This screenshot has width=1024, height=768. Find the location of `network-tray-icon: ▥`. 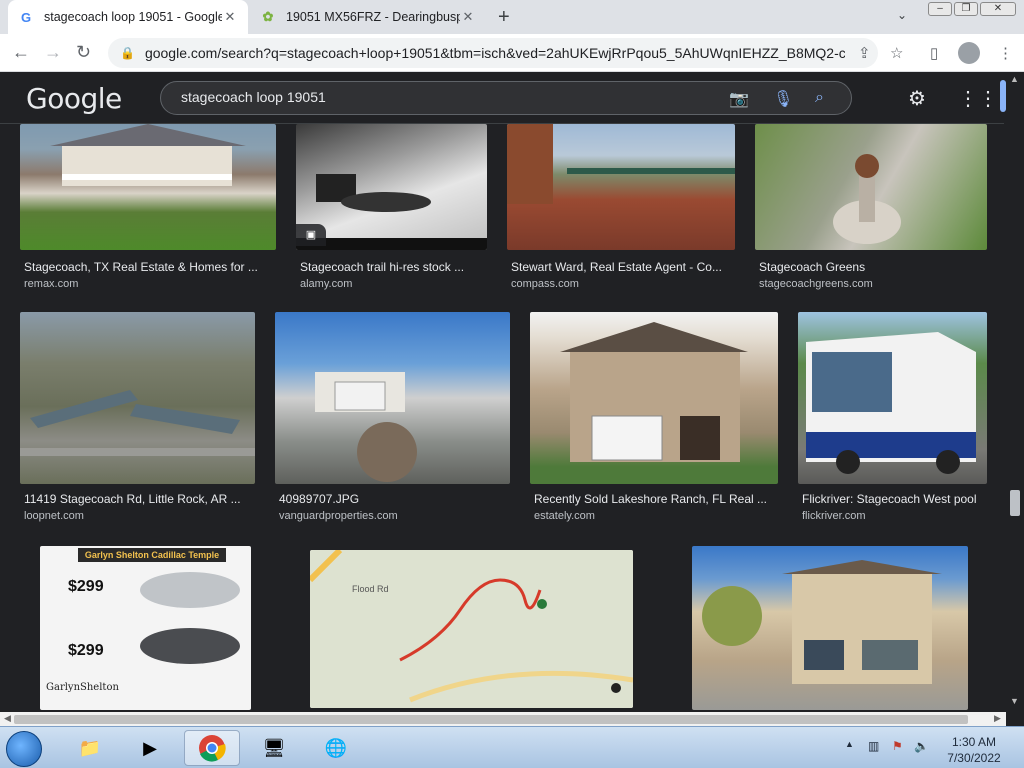

network-tray-icon: ▥ is located at coordinates (873, 746).